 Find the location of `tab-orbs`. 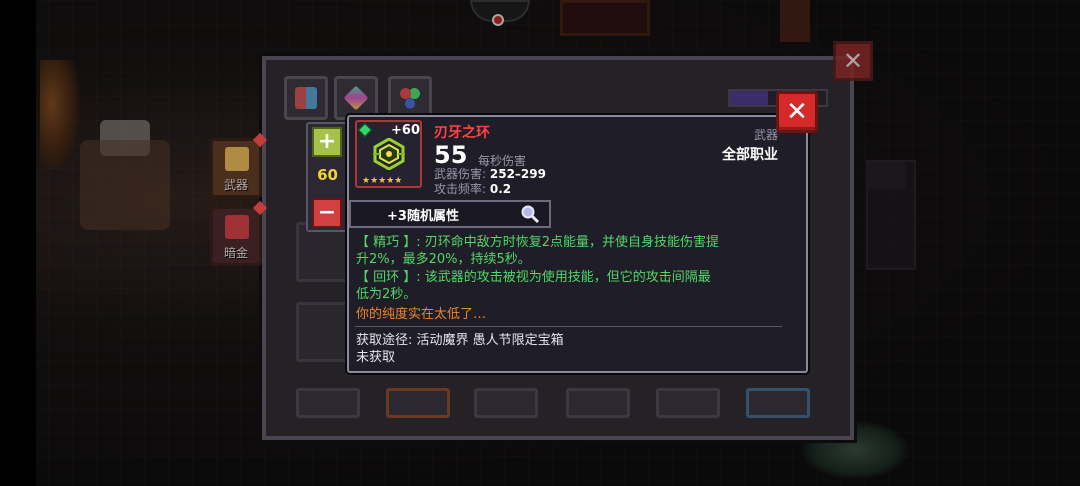

tab-orbs is located at coordinates (410, 98).